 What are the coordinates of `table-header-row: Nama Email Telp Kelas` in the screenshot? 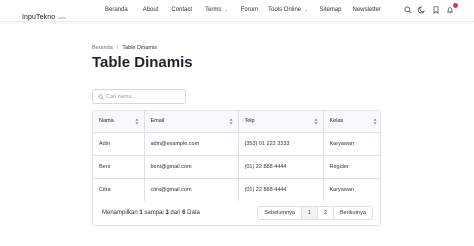 It's located at (236, 122).